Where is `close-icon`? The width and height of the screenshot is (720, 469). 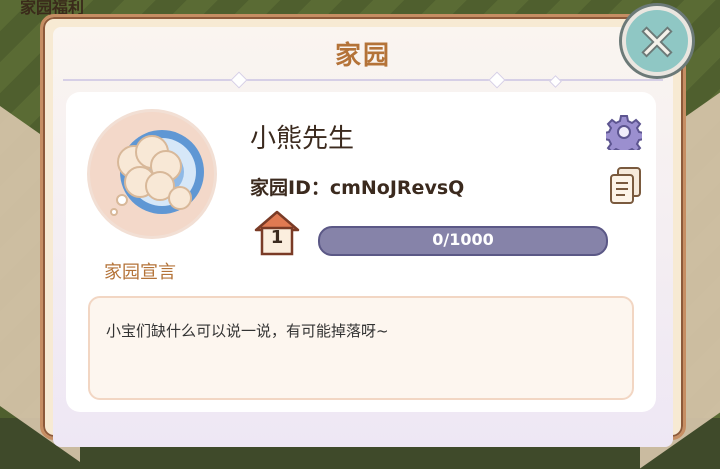
close-icon is located at coordinates (657, 42).